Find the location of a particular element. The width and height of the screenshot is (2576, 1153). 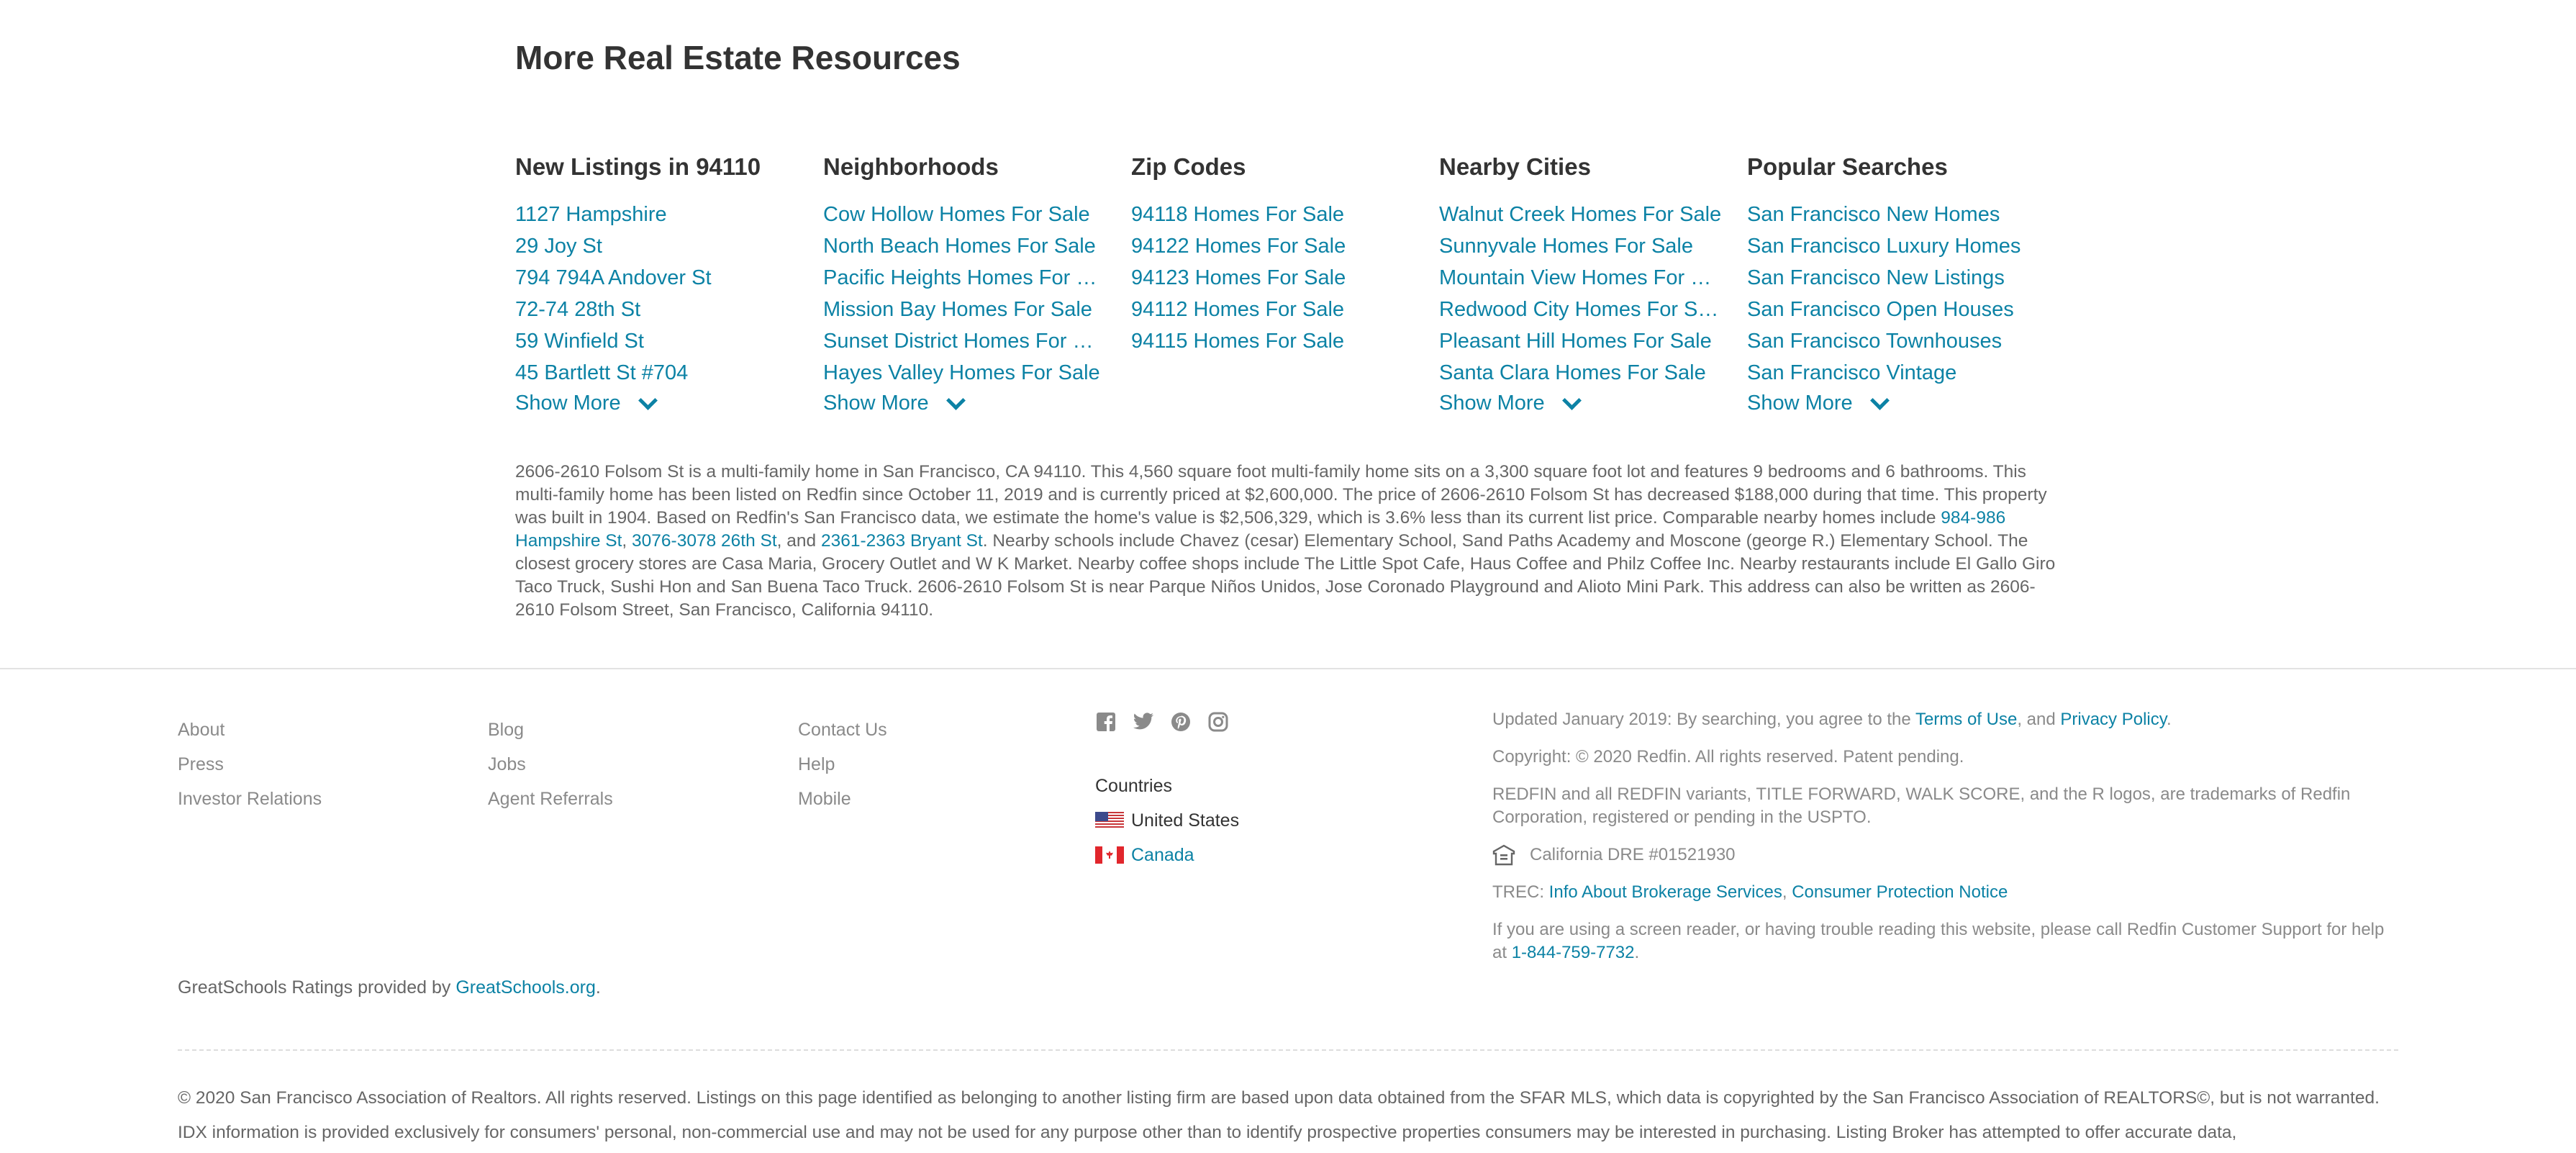

country-canada: Canada is located at coordinates (1167, 855).